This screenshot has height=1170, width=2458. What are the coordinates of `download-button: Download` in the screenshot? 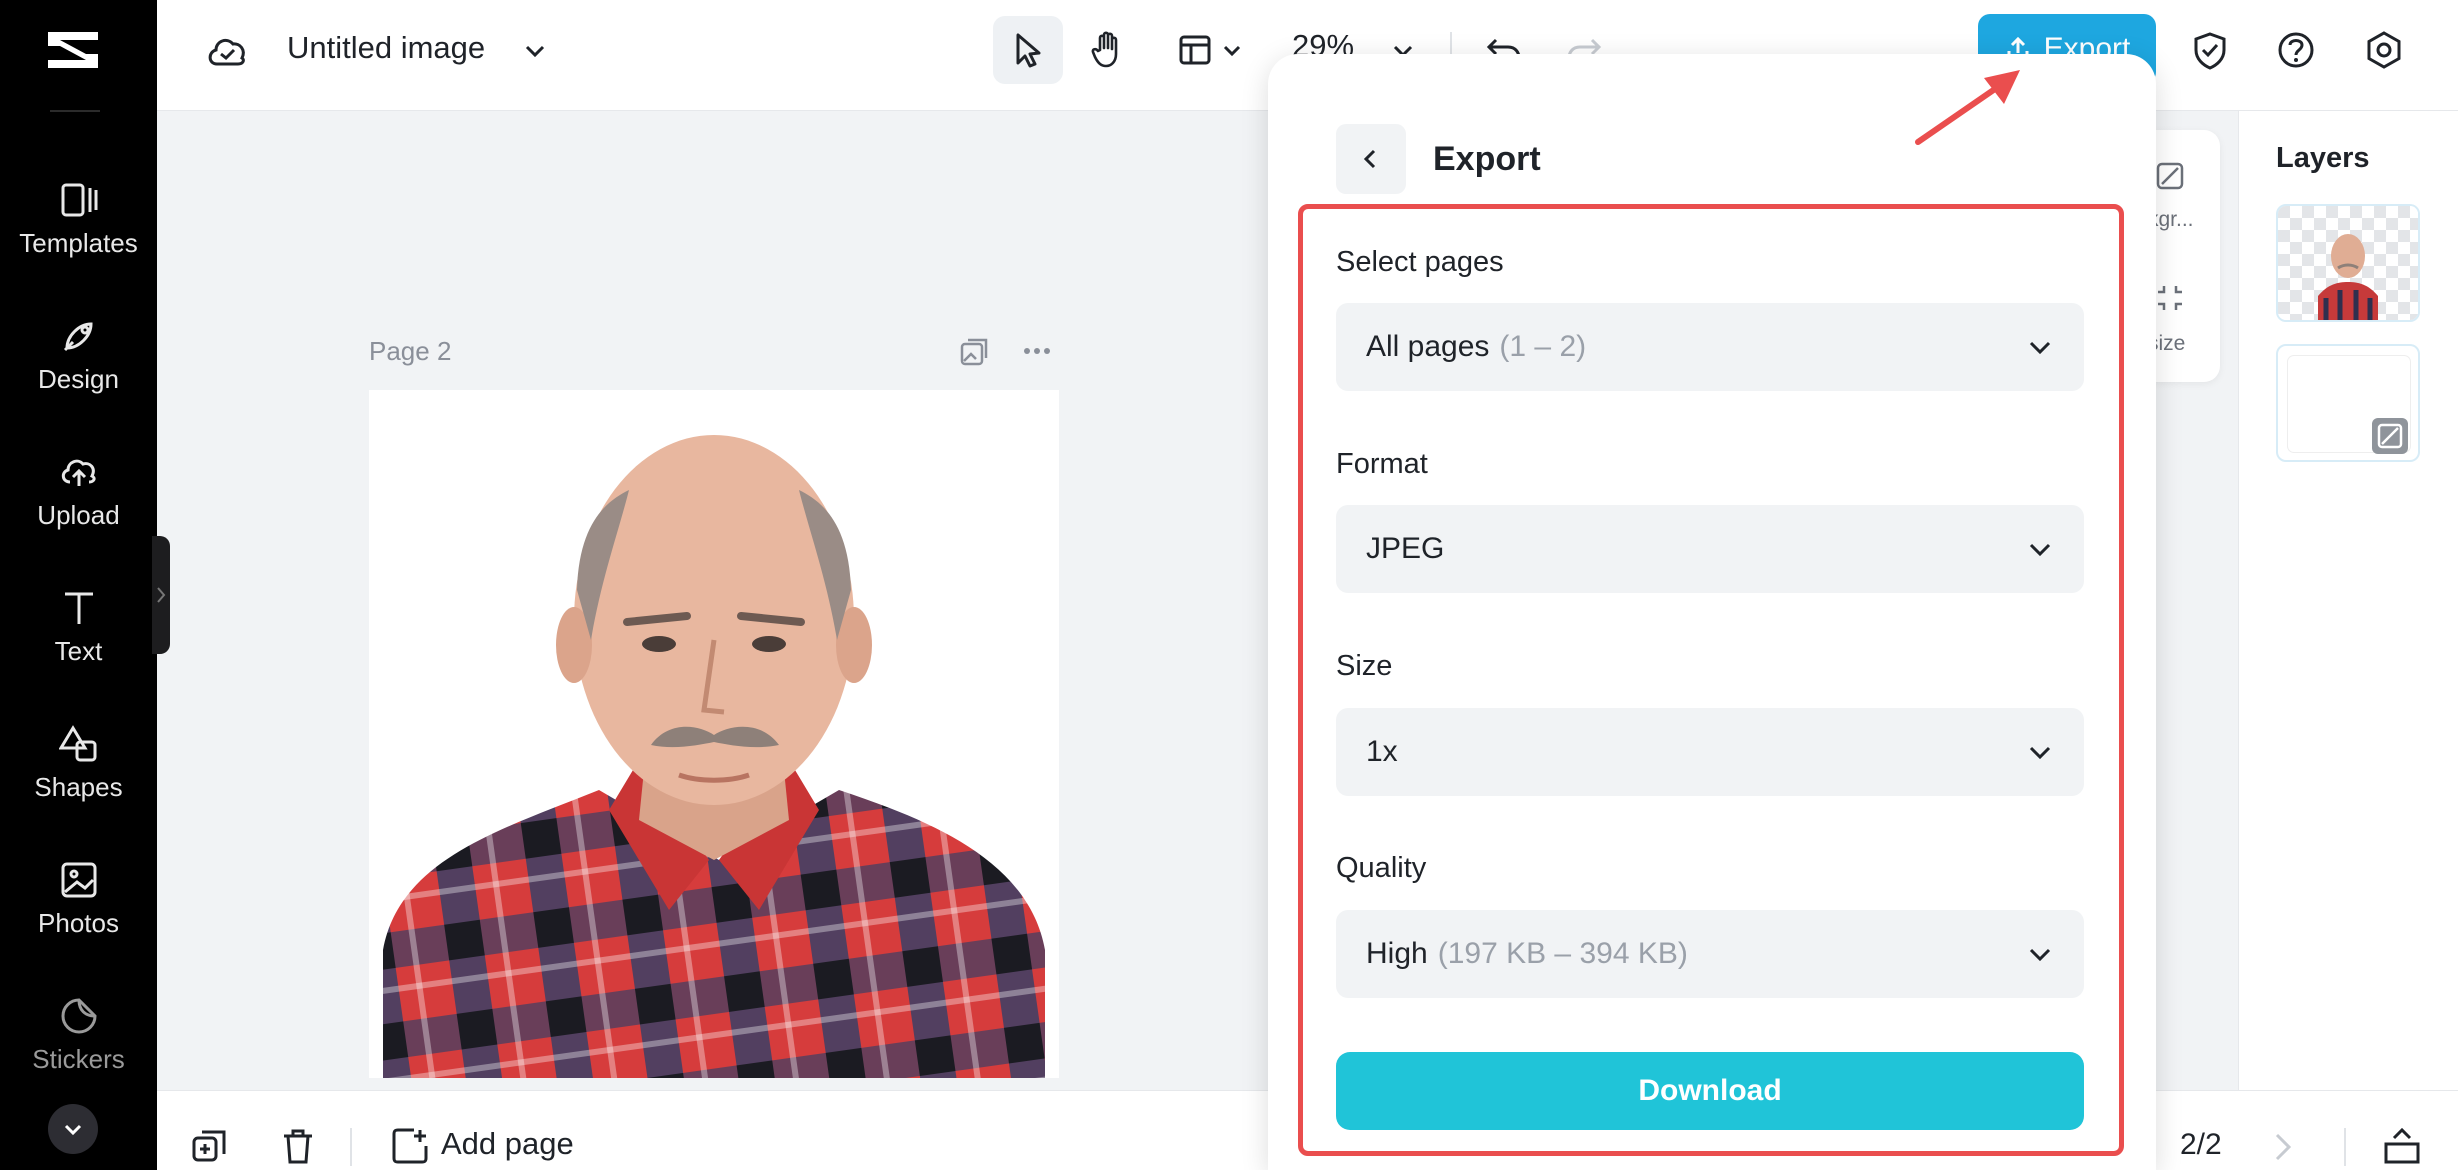 It's located at (1710, 1091).